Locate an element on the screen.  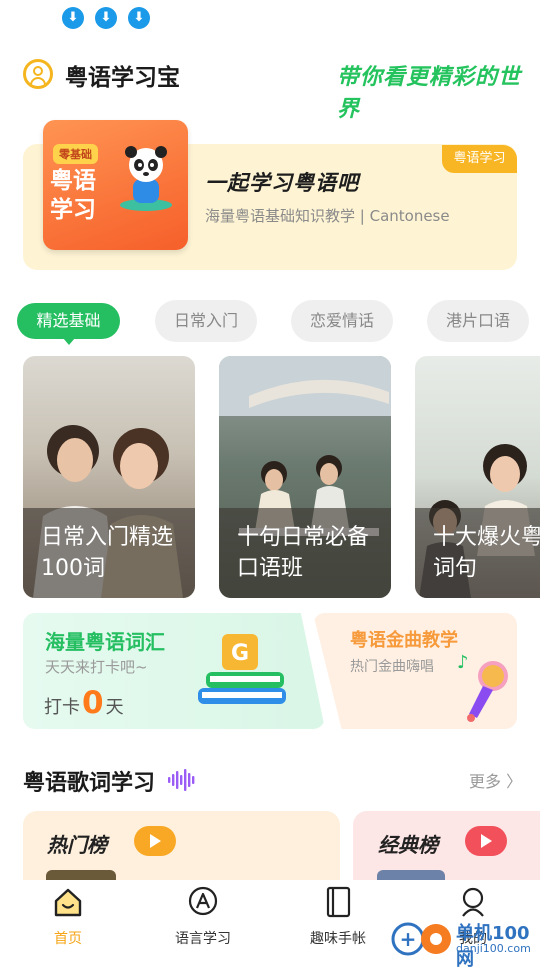
songs-title: 粤语金曲教学 is located at coordinates (404, 640).